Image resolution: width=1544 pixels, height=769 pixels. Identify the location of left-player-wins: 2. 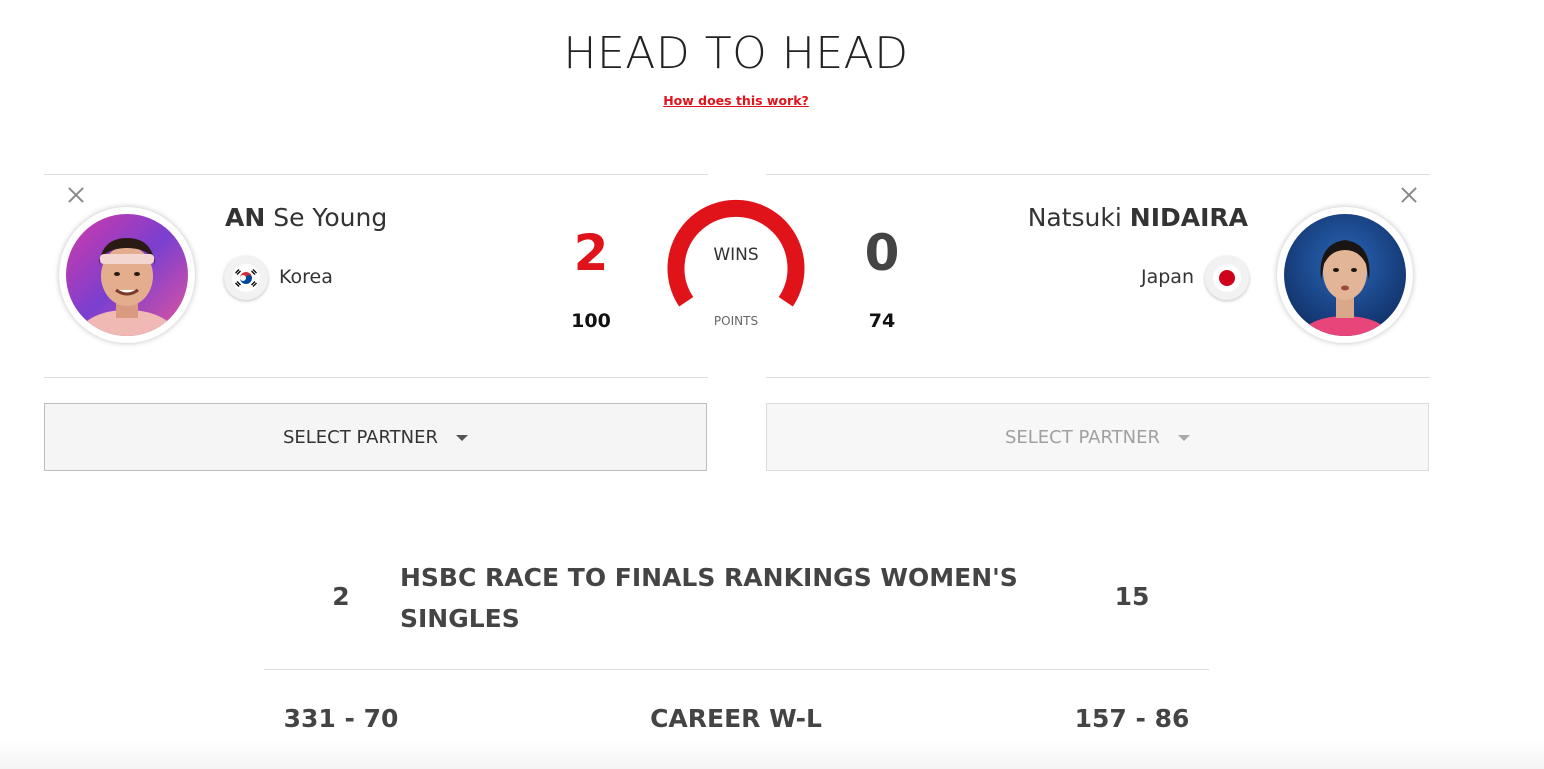
(591, 253).